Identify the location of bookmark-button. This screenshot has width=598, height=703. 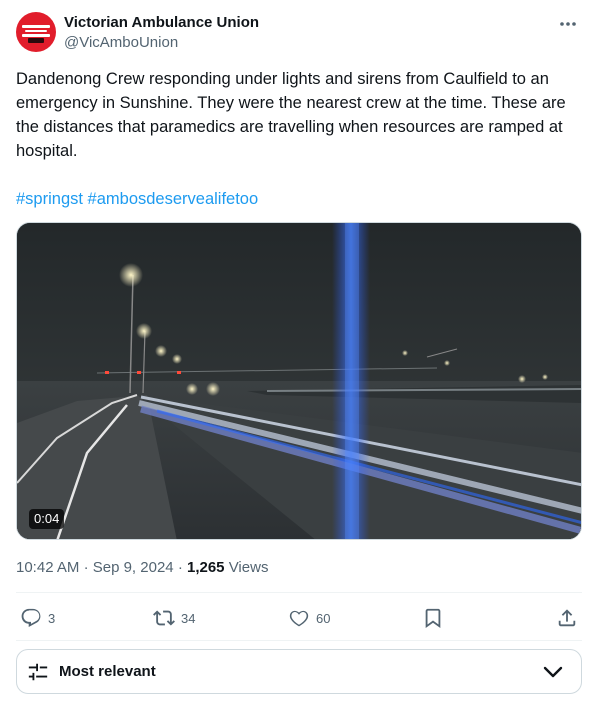
(433, 618).